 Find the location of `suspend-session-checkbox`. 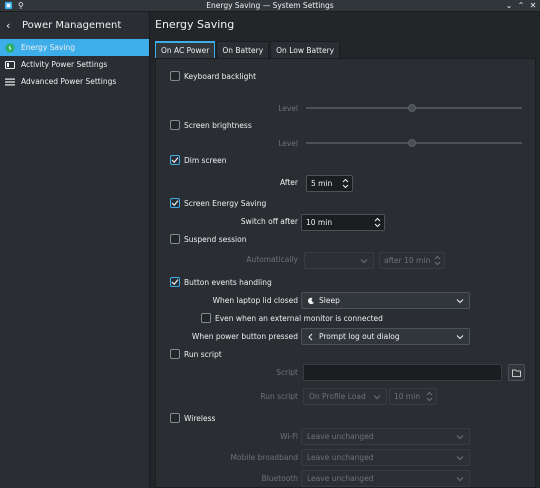

suspend-session-checkbox is located at coordinates (175, 239).